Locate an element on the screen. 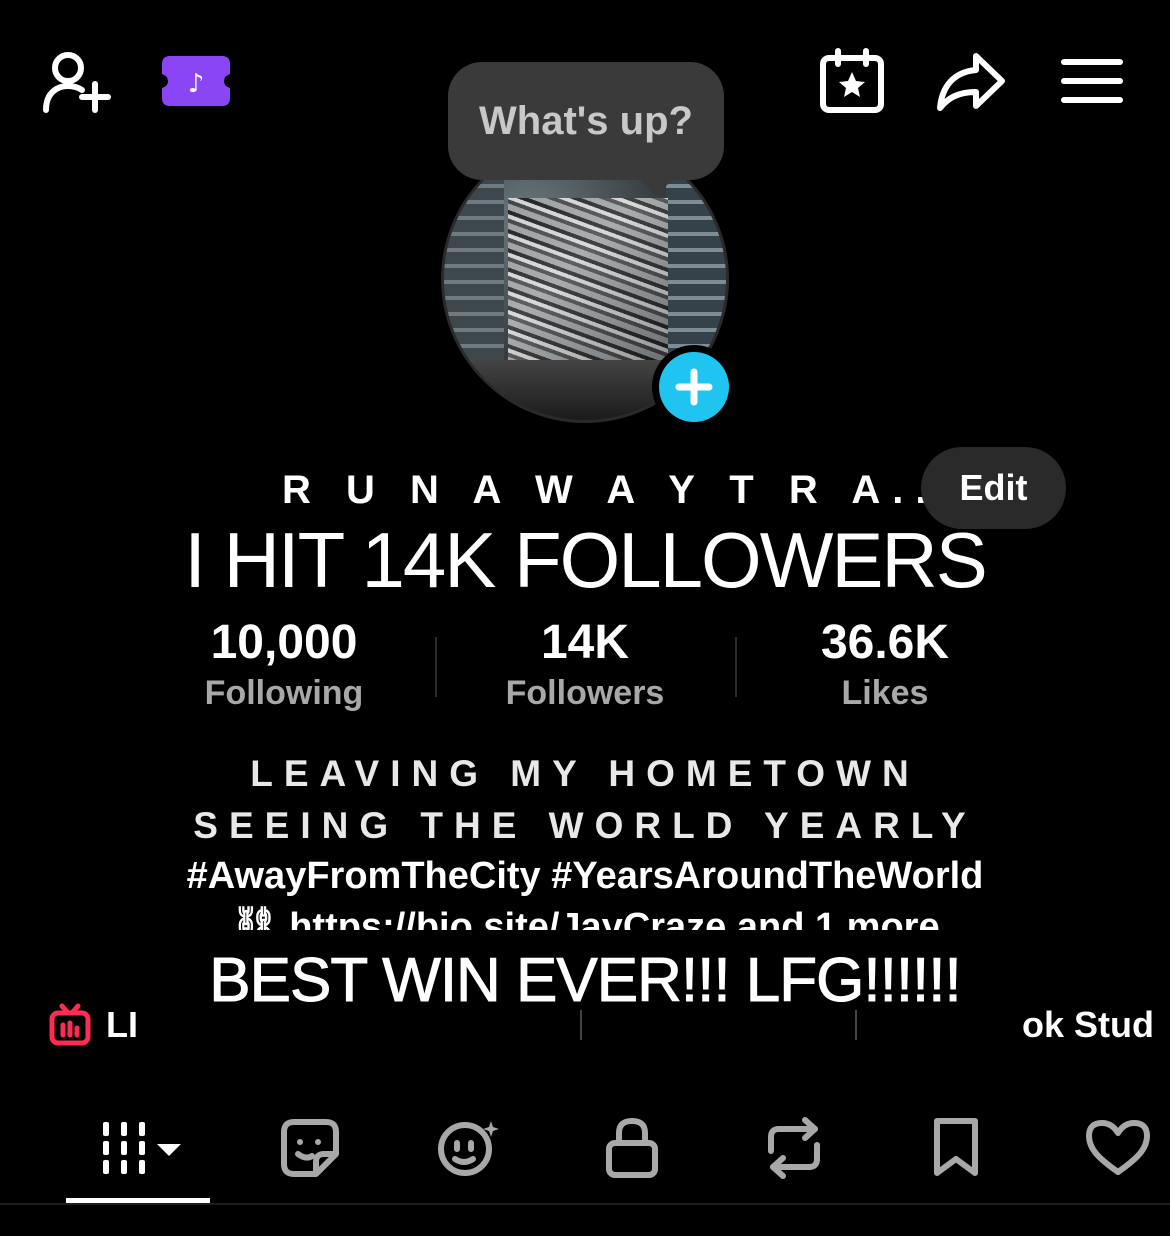 This screenshot has width=1170, height=1236. followers-stat: 14K Followers is located at coordinates (585, 665).